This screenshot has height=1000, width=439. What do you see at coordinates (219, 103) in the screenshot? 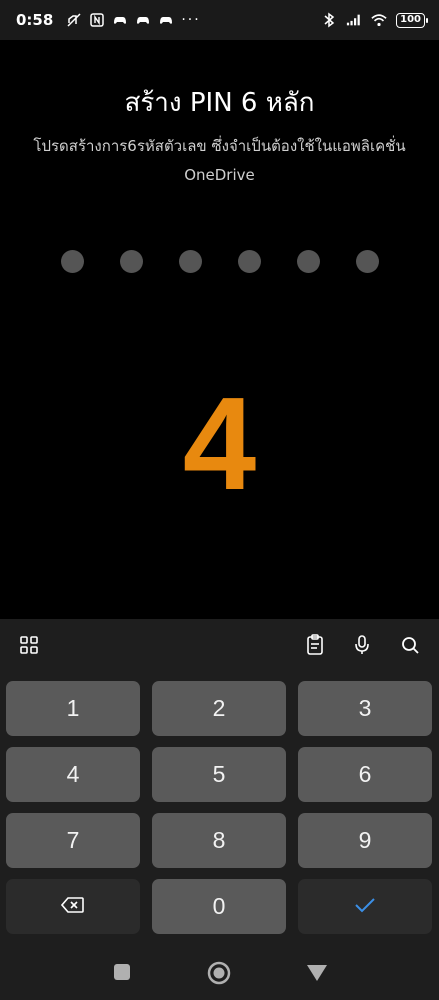
I see `page-title: สร้าง PIN 6 หลัก` at bounding box center [219, 103].